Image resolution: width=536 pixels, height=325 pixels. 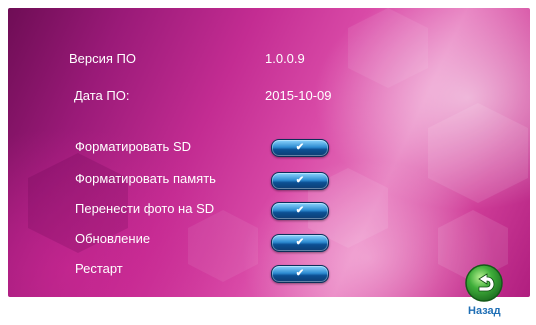 I want to click on firmware-date-label: Дата ПО:, so click(x=102, y=95).